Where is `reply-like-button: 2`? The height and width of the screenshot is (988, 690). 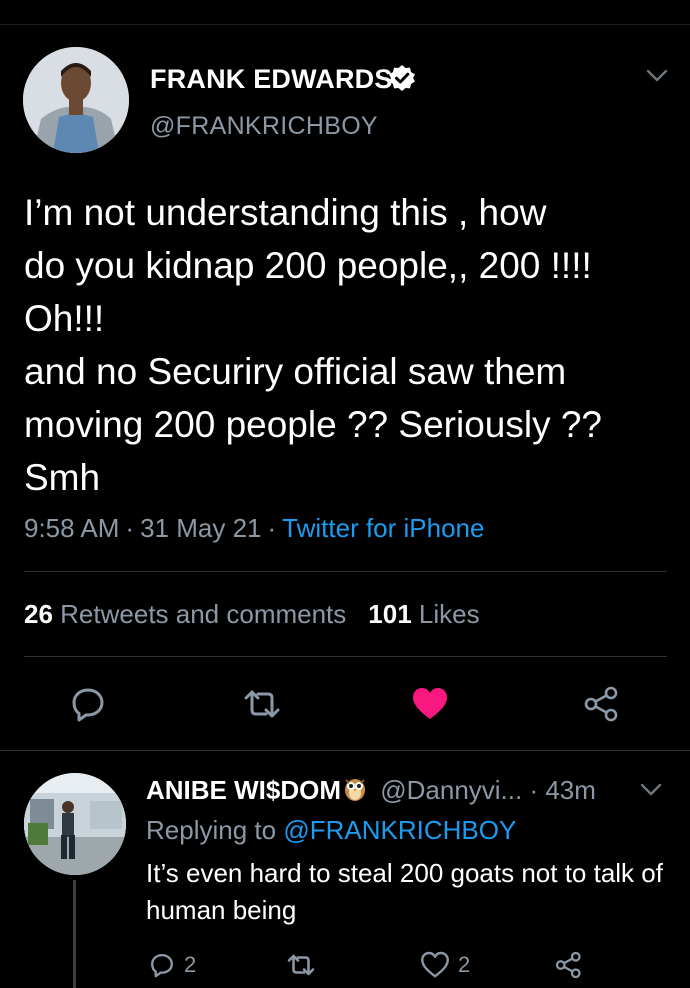
reply-like-button: 2 is located at coordinates (445, 965).